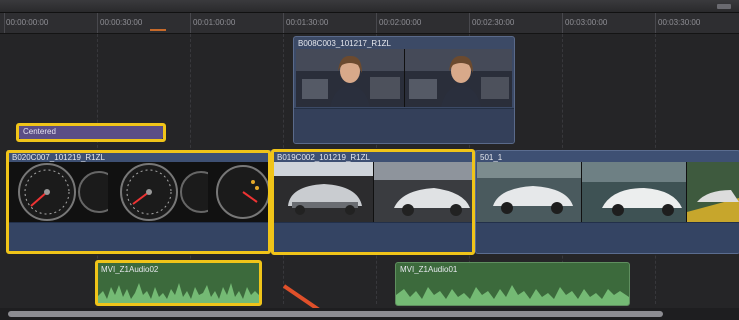 The image size is (739, 320). Describe the element at coordinates (400, 22) in the screenshot. I see `ruler-tick: 00:02:00:00` at that location.